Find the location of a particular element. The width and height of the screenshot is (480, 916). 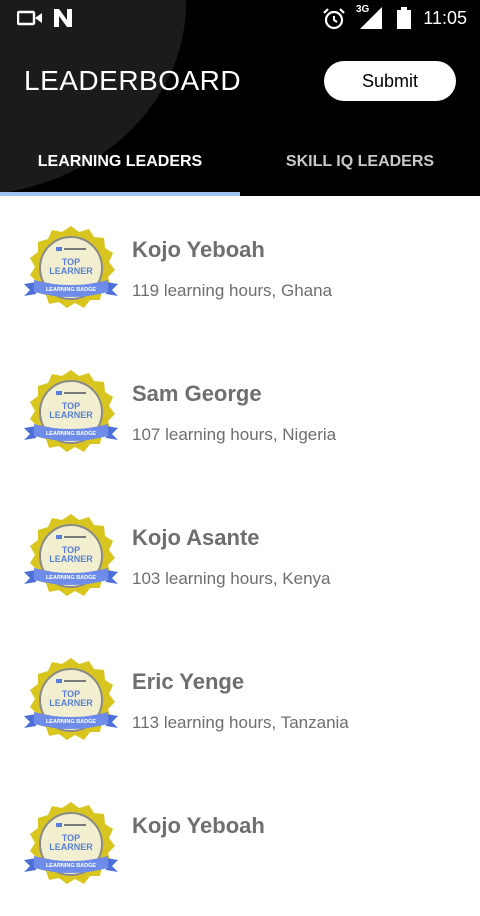

submit-button: Submit is located at coordinates (390, 81).